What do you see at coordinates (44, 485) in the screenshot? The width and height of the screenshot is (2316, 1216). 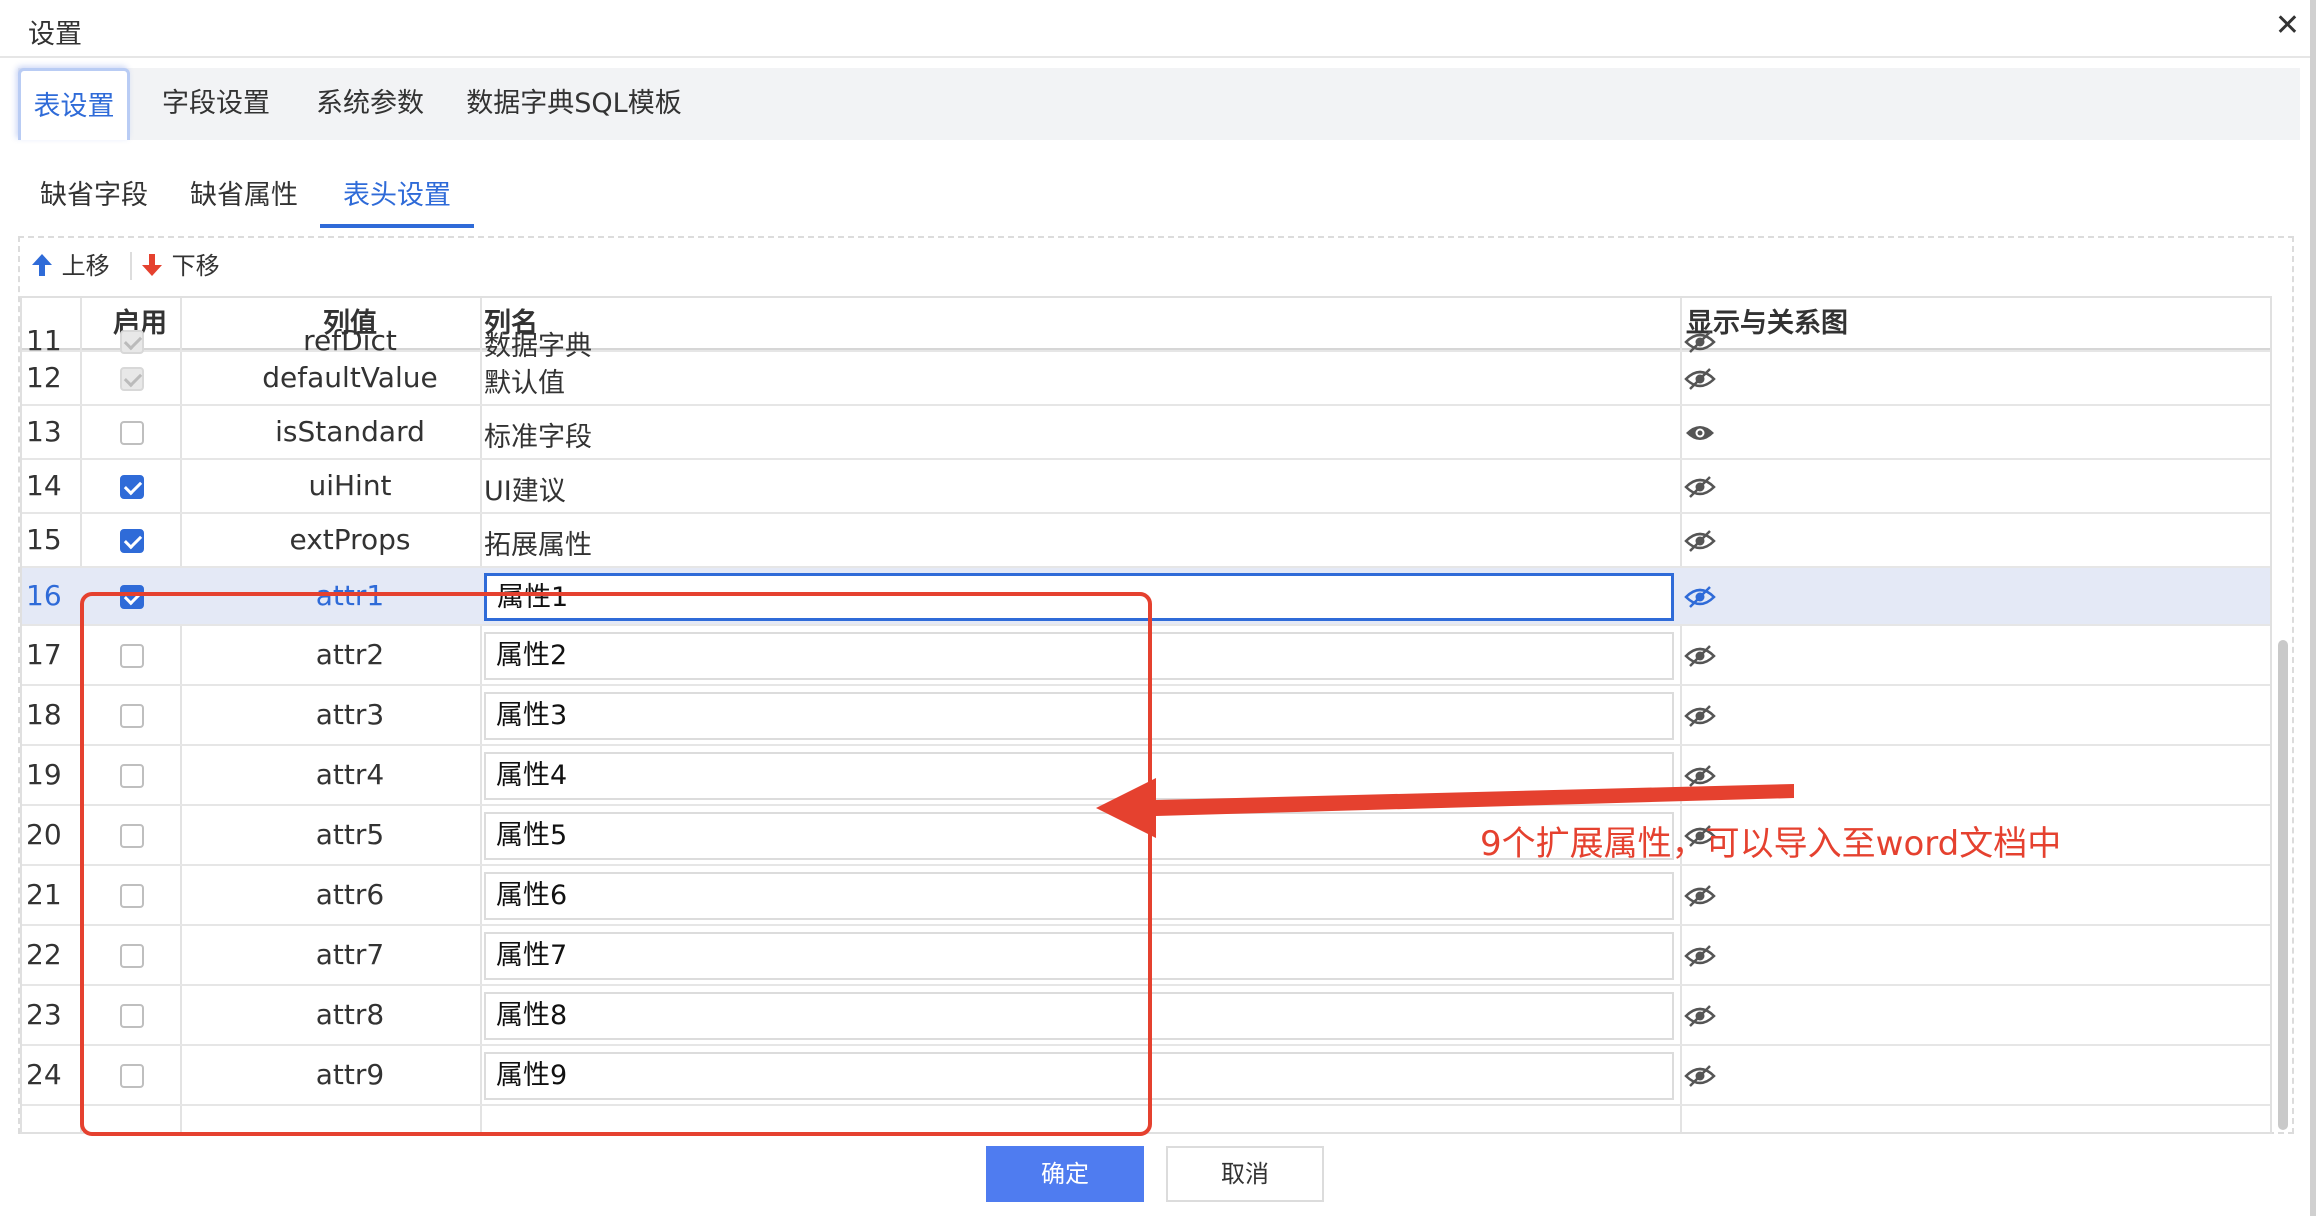 I see `row-number: 14` at bounding box center [44, 485].